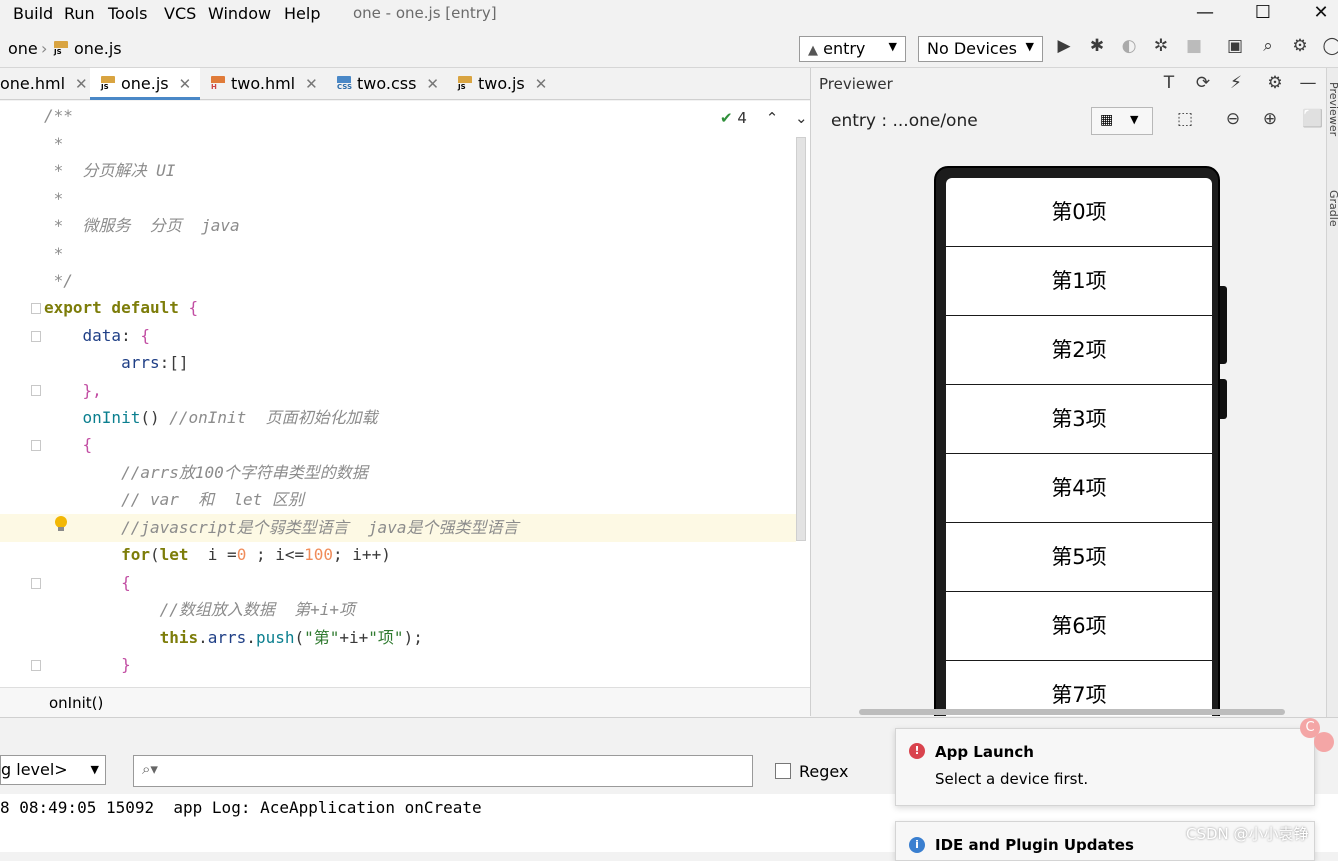  Describe the element at coordinates (1169, 85) in the screenshot. I see `font-size-icon: T` at that location.